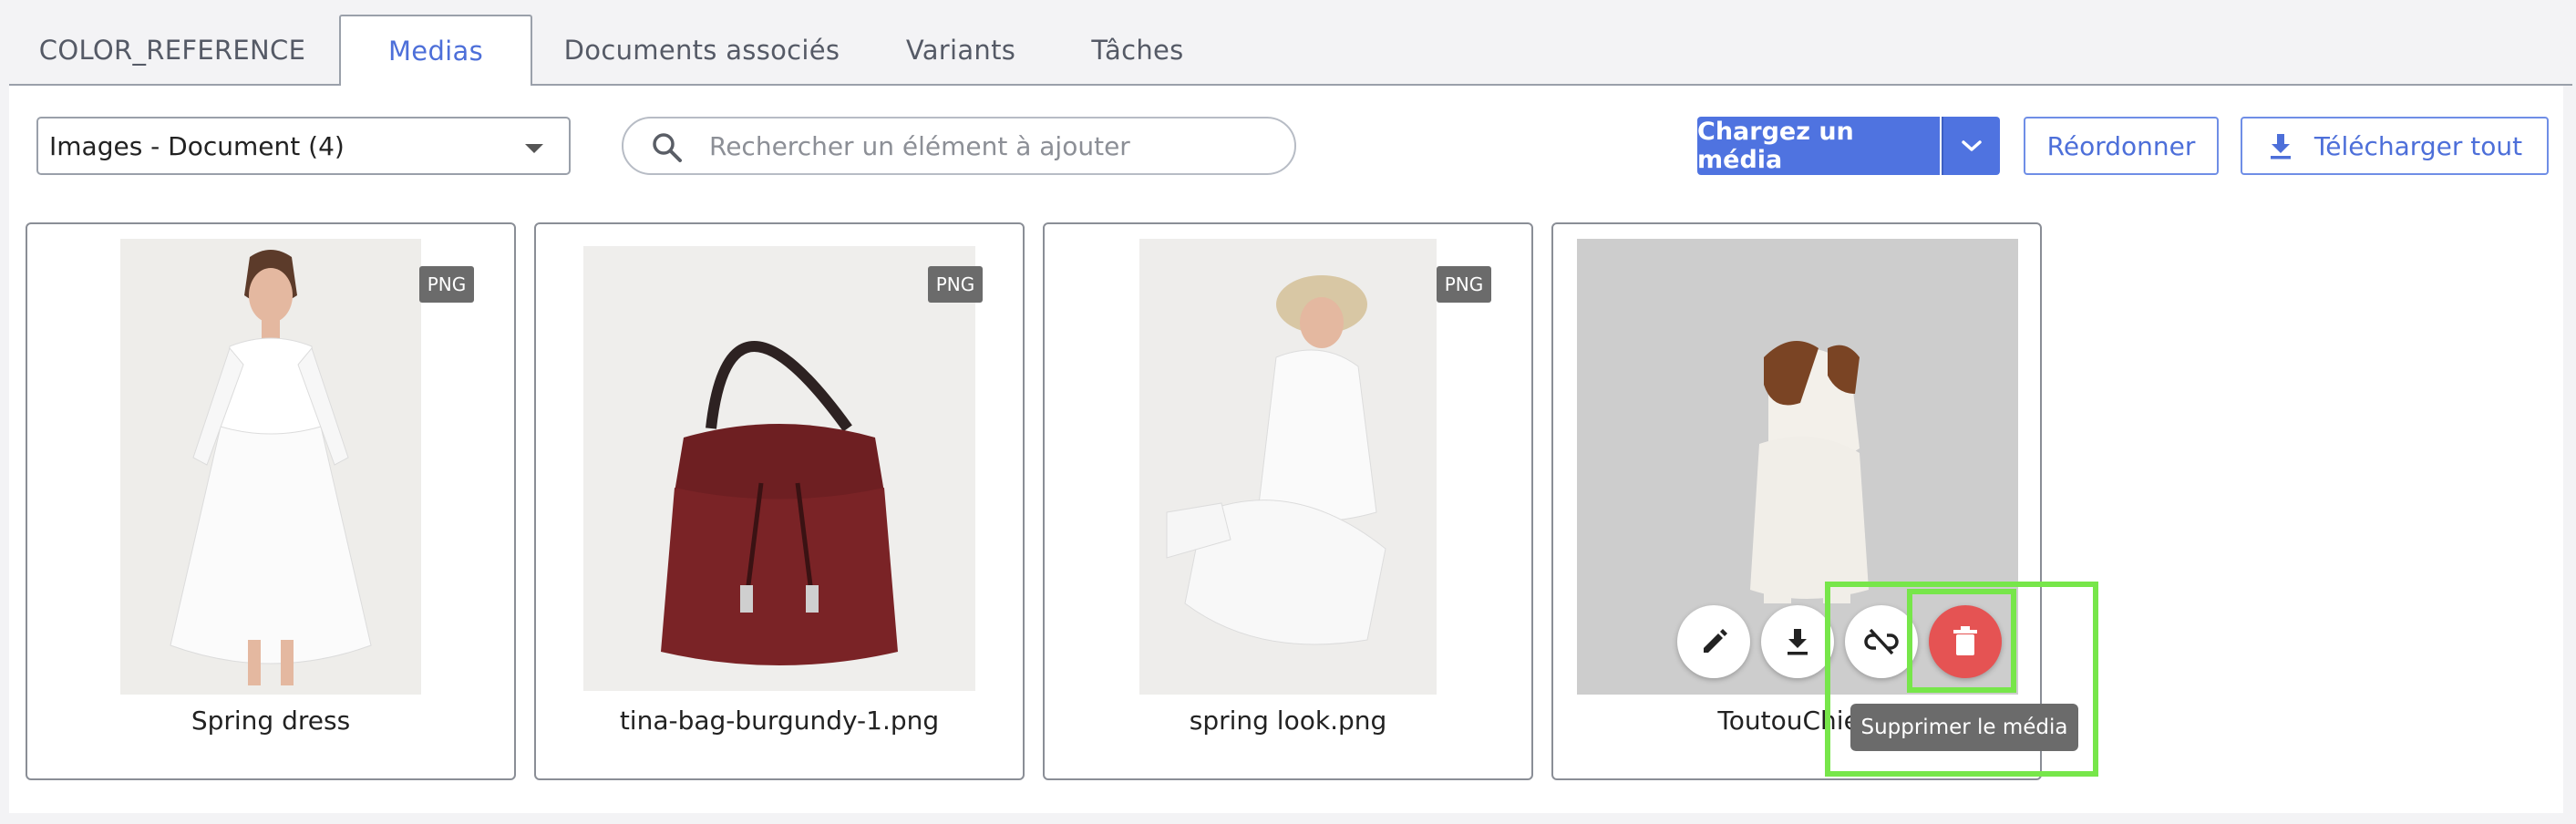  Describe the element at coordinates (435, 51) in the screenshot. I see `tab-medias: Medias` at that location.